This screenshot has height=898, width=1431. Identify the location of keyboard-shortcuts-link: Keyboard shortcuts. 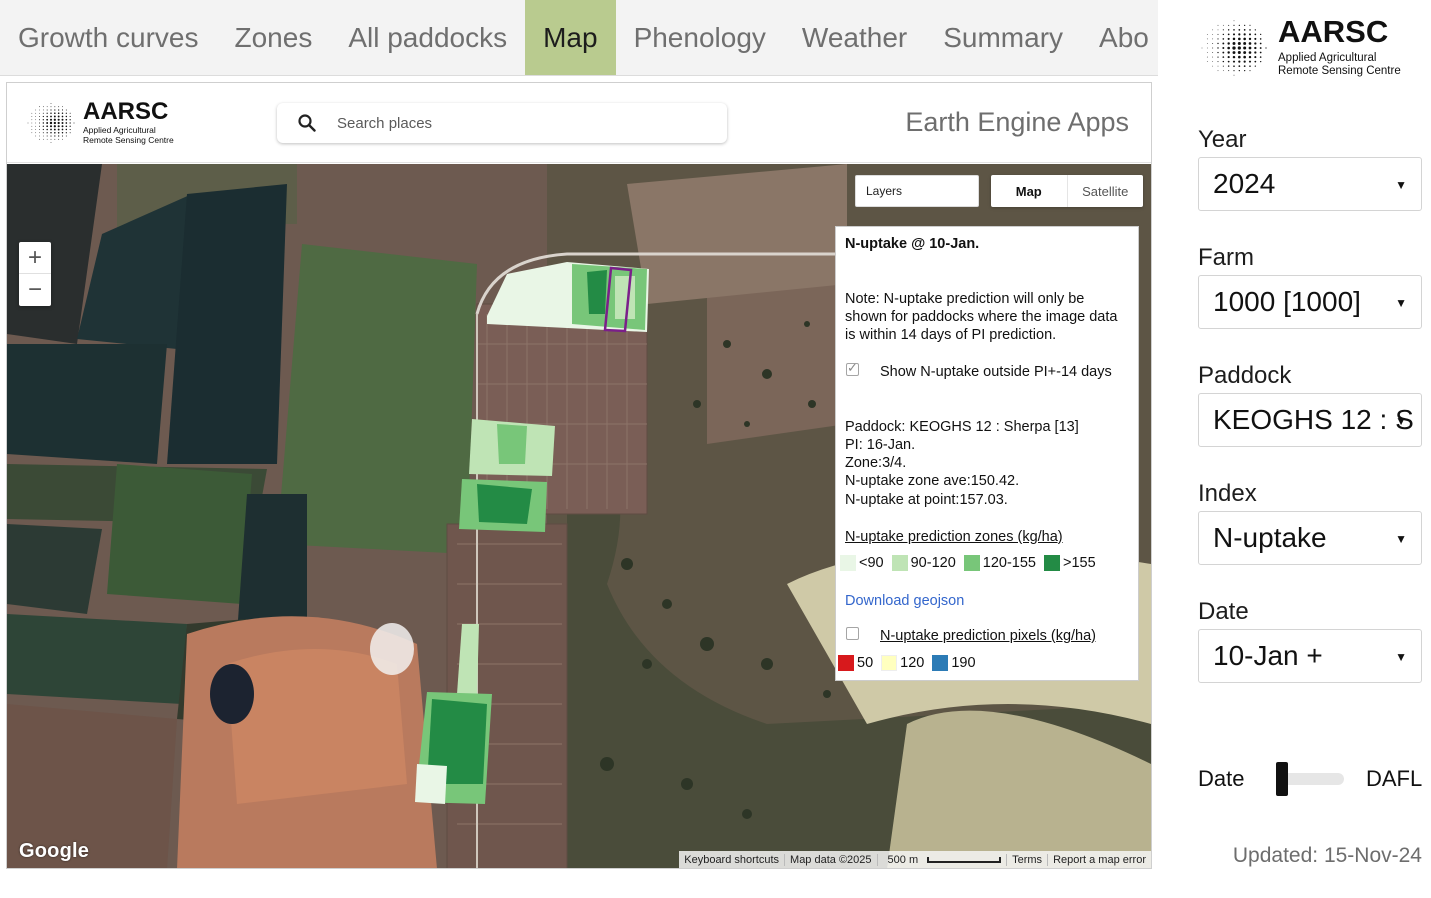
(731, 860).